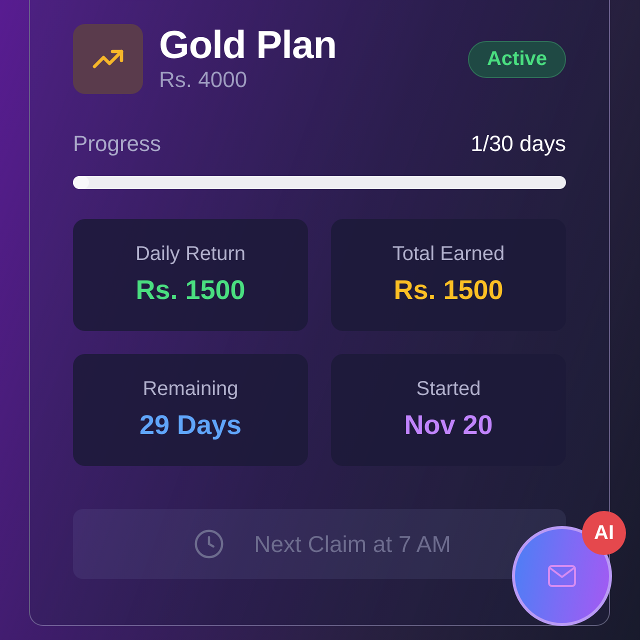 The image size is (640, 640). What do you see at coordinates (203, 80) in the screenshot?
I see `plan-amount: Rs. 4000` at bounding box center [203, 80].